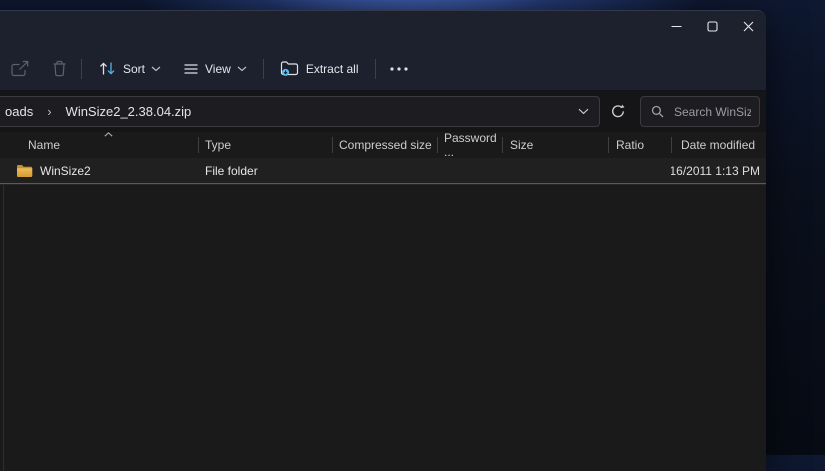 This screenshot has height=471, width=825. I want to click on refresh-icon, so click(618, 111).